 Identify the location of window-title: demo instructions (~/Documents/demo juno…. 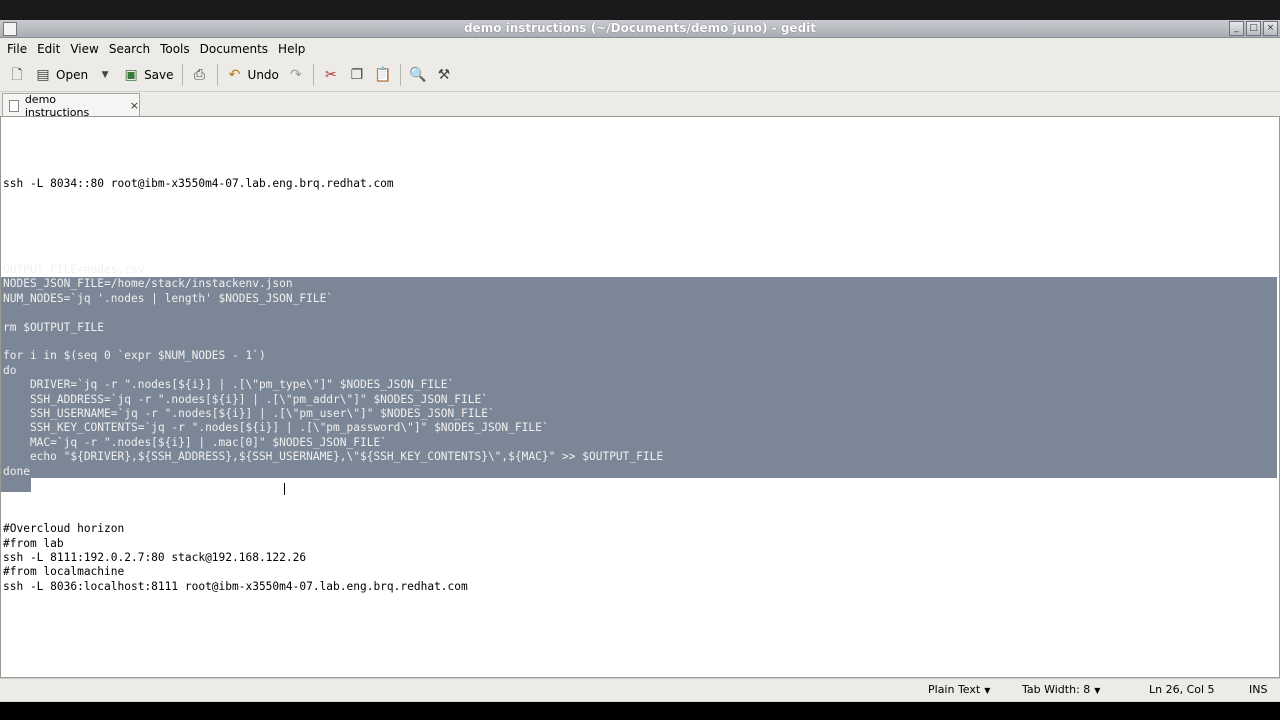
(640, 28).